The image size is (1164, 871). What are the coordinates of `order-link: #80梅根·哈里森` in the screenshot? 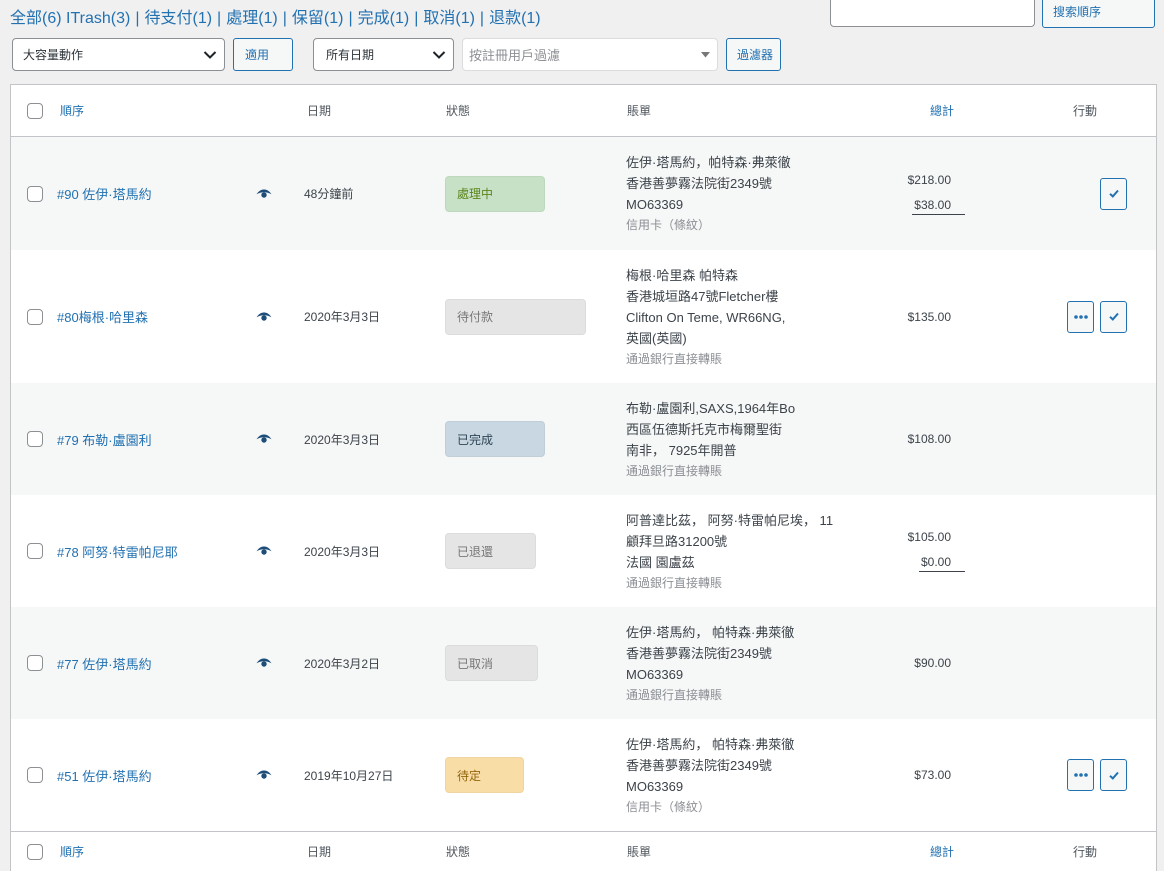 It's located at (102, 316).